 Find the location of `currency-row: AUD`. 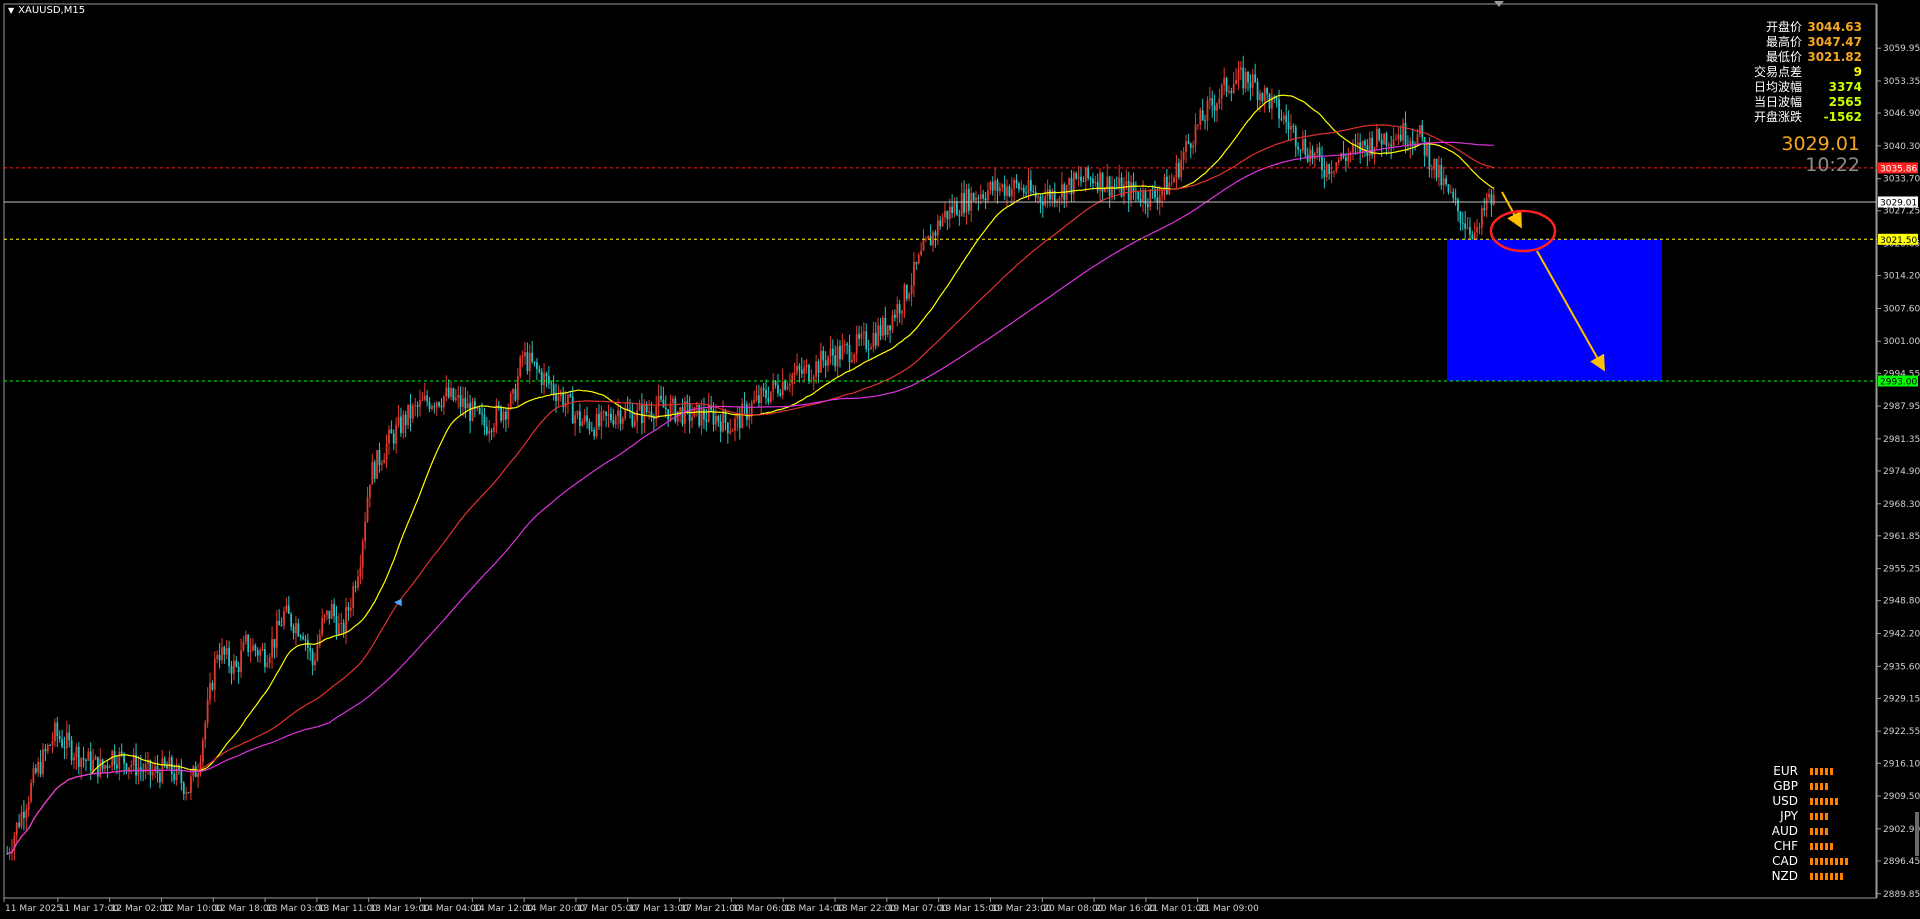

currency-row: AUD is located at coordinates (1805, 831).